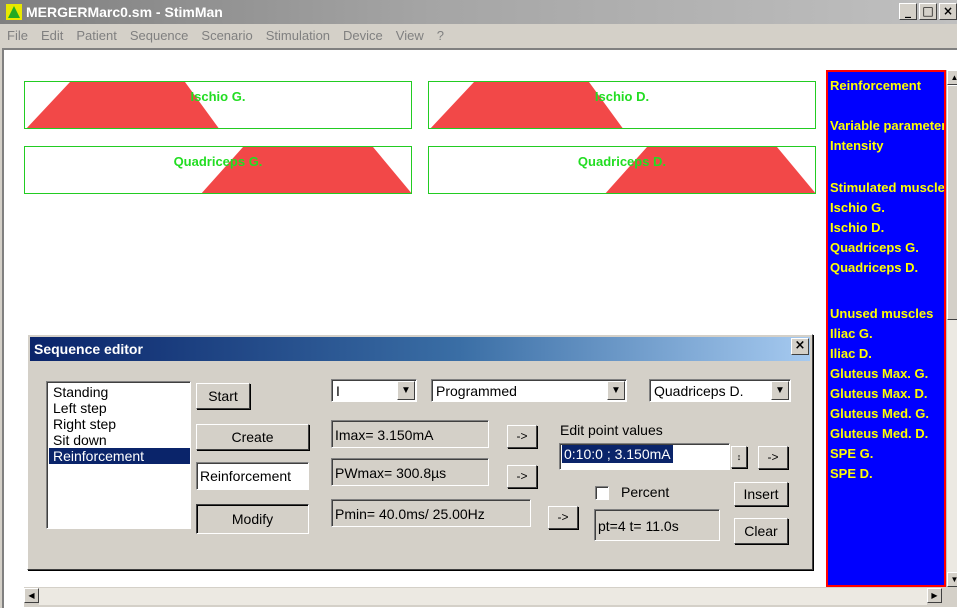  What do you see at coordinates (879, 433) in the screenshot?
I see `info-line: Gluteus Med. D.` at bounding box center [879, 433].